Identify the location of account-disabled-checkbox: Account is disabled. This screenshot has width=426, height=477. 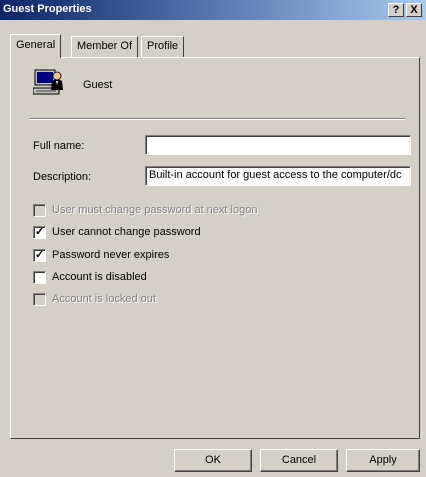
(90, 277).